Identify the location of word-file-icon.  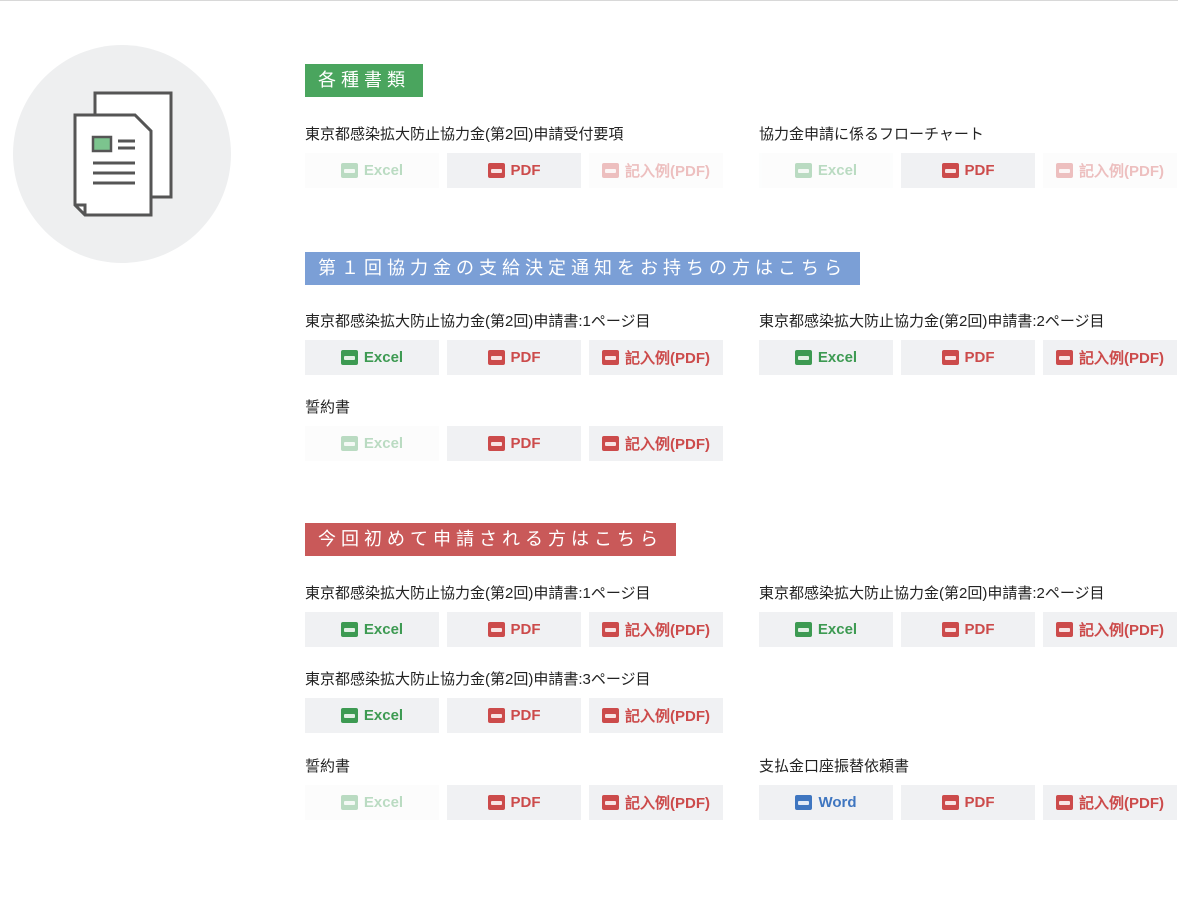
(804, 802).